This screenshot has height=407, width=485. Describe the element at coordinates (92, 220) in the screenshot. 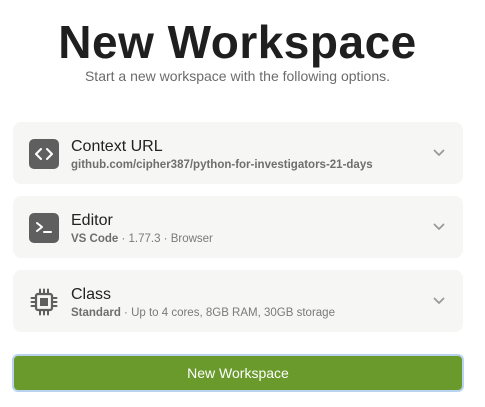

I see `editor-label: Editor` at that location.